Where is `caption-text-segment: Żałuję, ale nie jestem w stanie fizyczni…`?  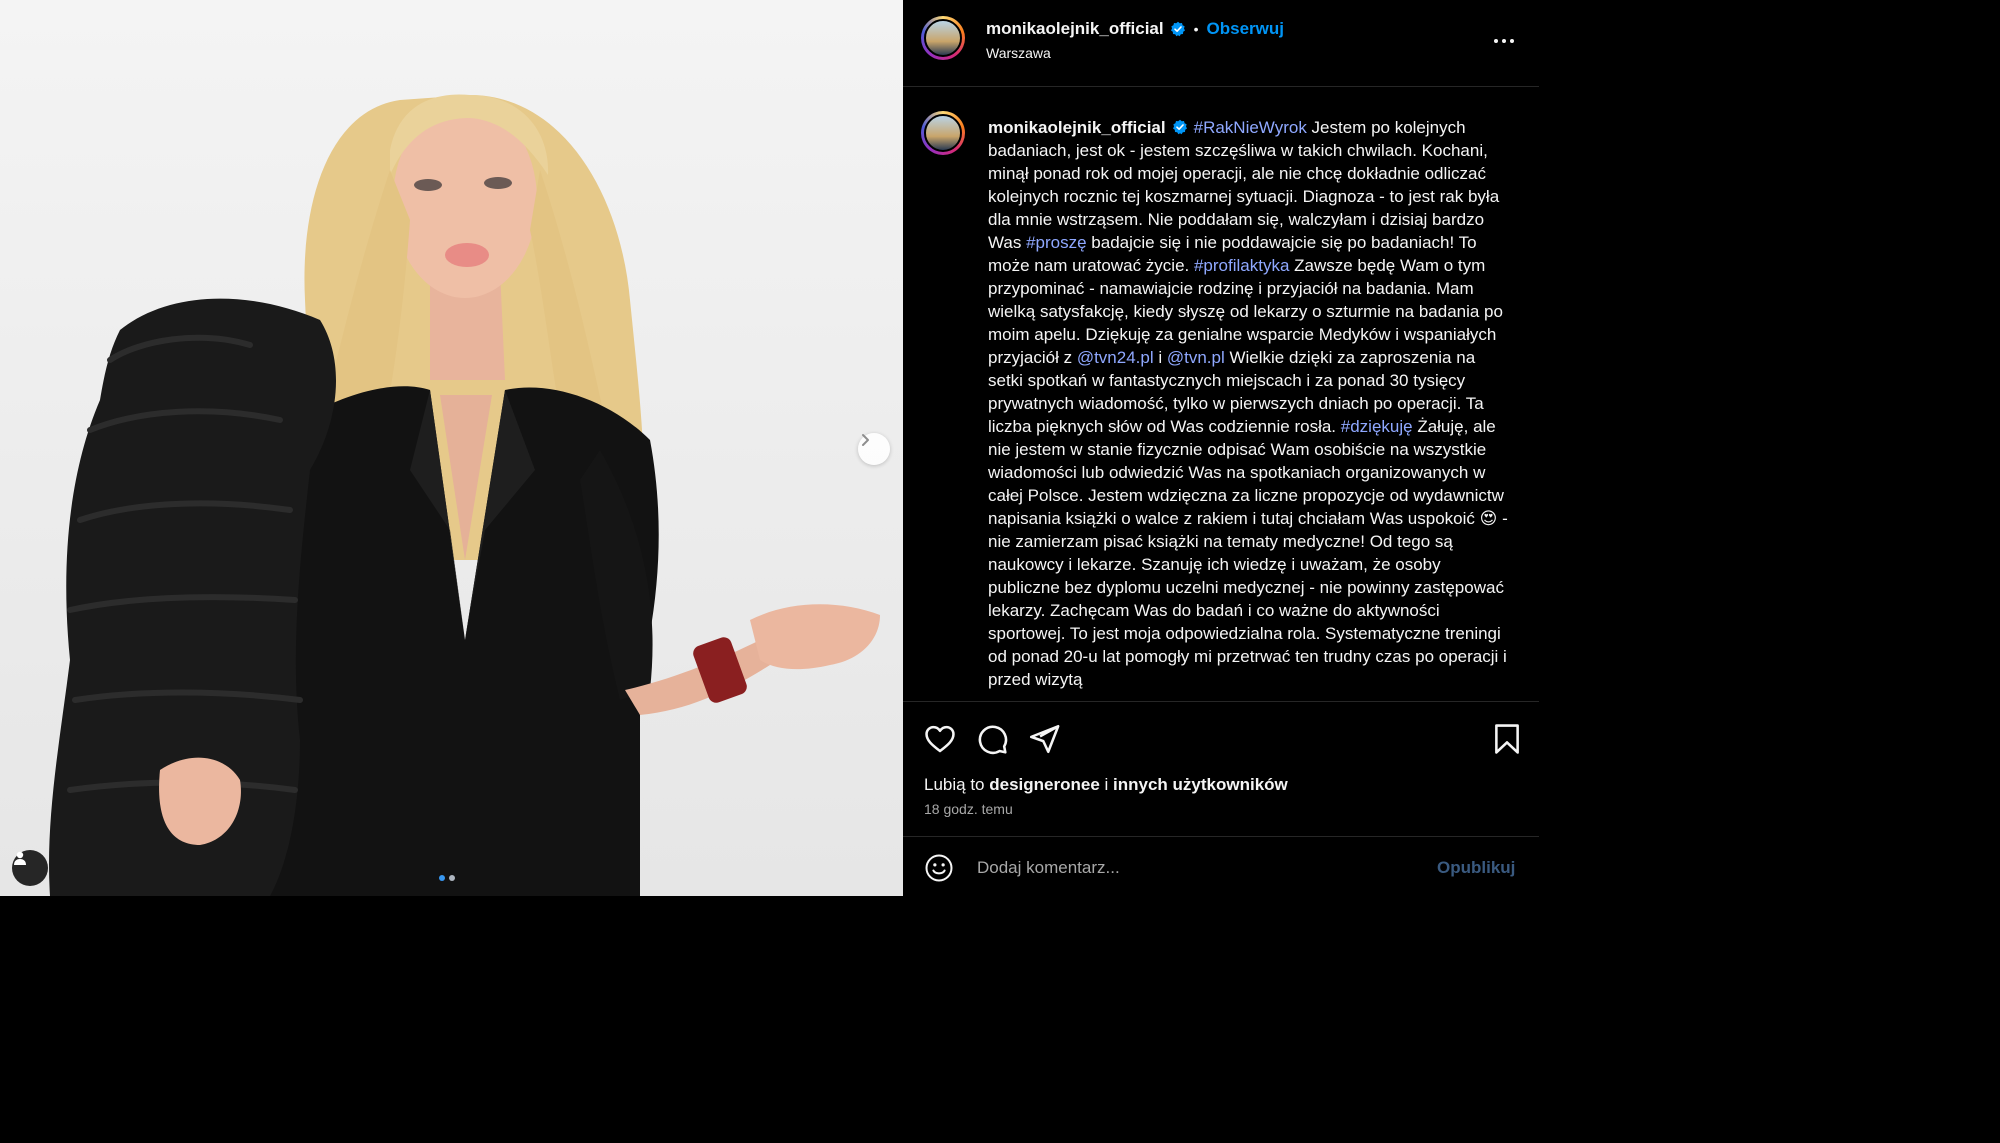
caption-text-segment: Żałuję, ale nie jestem w stanie fizyczni… is located at coordinates (1248, 553).